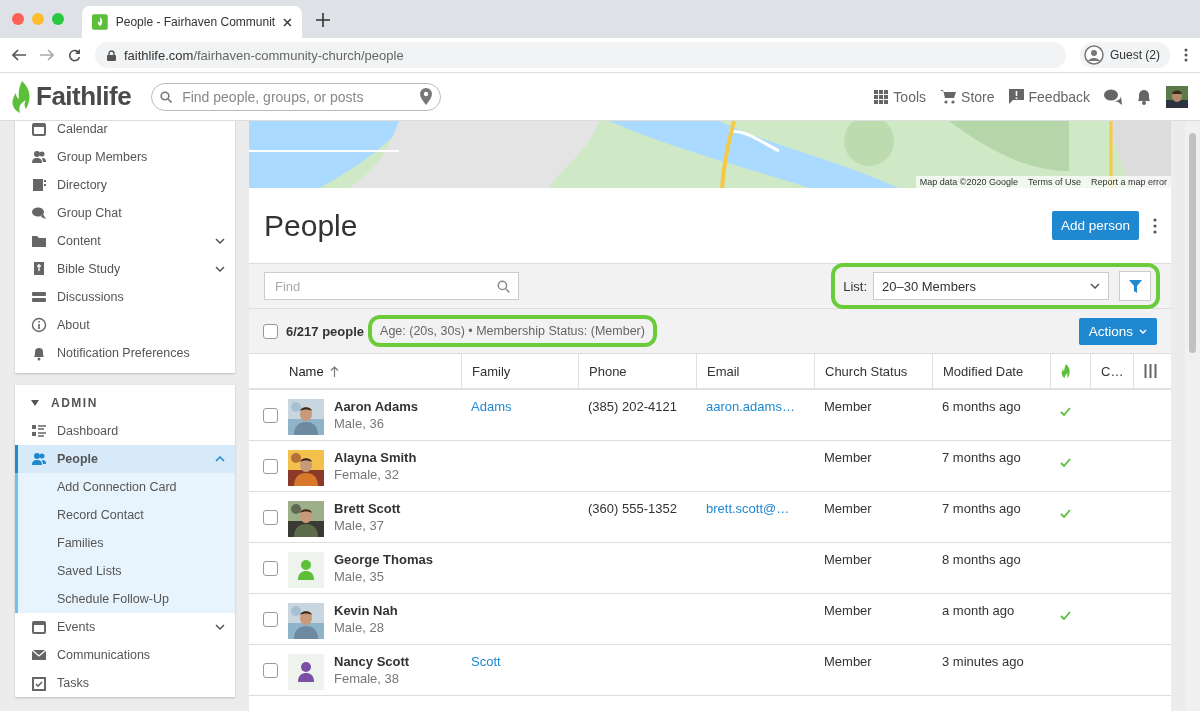 Image resolution: width=1200 pixels, height=711 pixels. Describe the element at coordinates (125, 185) in the screenshot. I see `sidebar-item: Directory` at that location.